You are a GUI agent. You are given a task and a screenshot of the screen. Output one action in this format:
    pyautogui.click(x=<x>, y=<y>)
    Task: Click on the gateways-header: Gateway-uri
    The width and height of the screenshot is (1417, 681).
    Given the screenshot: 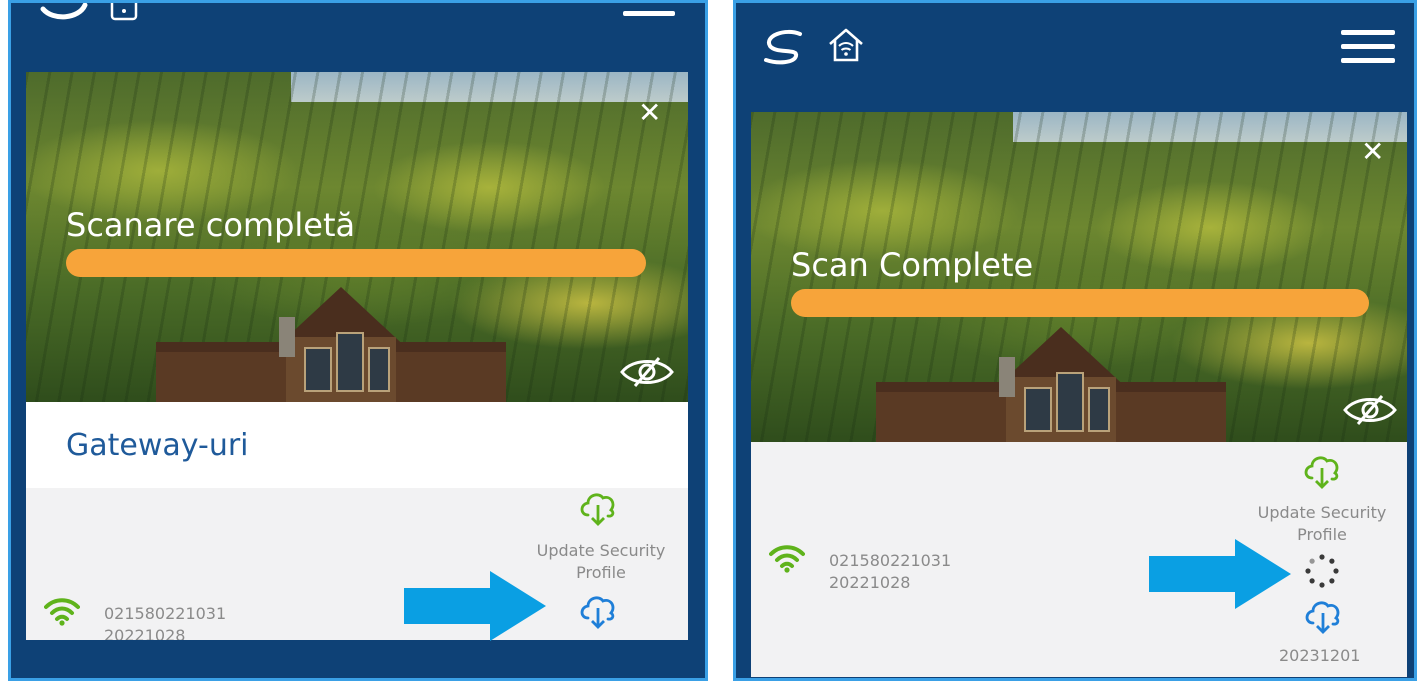 What is the action you would take?
    pyautogui.click(x=357, y=445)
    